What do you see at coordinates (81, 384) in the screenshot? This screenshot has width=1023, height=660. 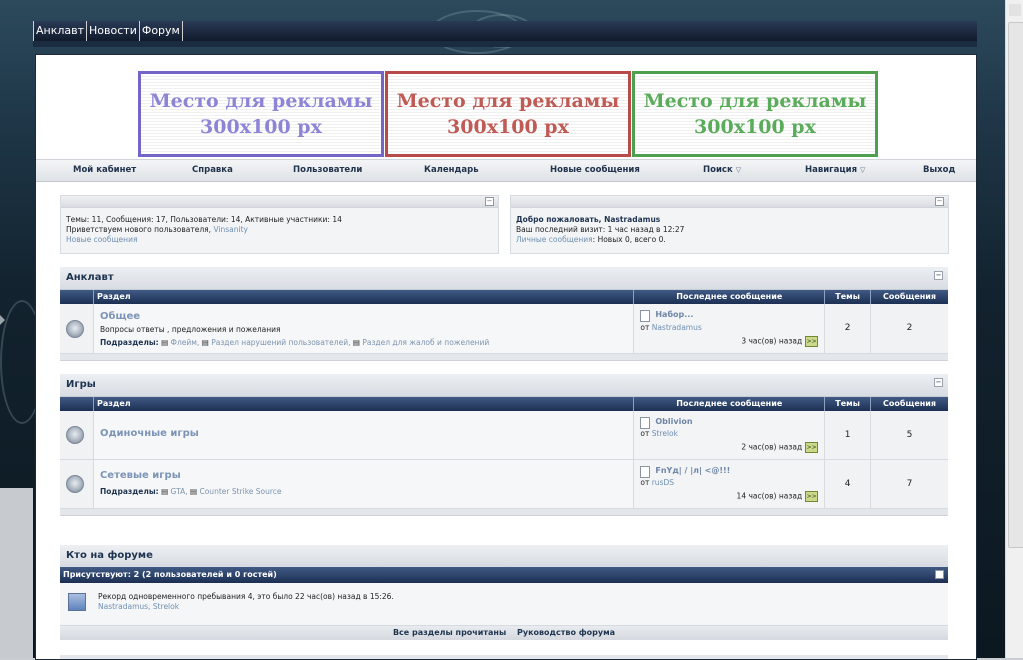 I see `category-title: Игры` at bounding box center [81, 384].